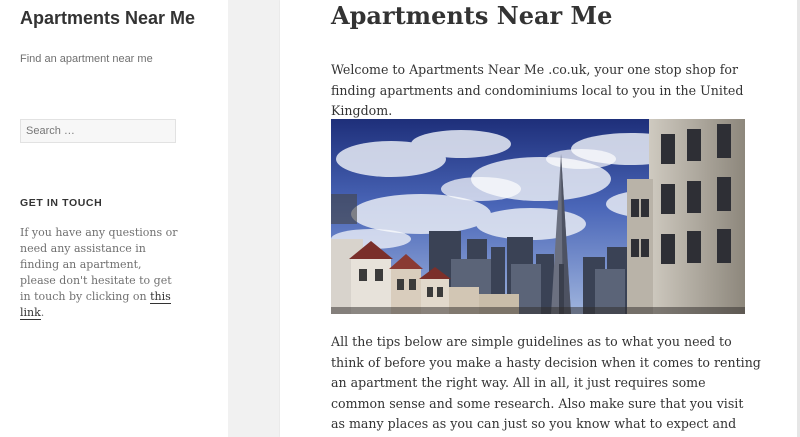 This screenshot has height=437, width=800. Describe the element at coordinates (120, 18) in the screenshot. I see `site-title: Apartments Near Me` at that location.